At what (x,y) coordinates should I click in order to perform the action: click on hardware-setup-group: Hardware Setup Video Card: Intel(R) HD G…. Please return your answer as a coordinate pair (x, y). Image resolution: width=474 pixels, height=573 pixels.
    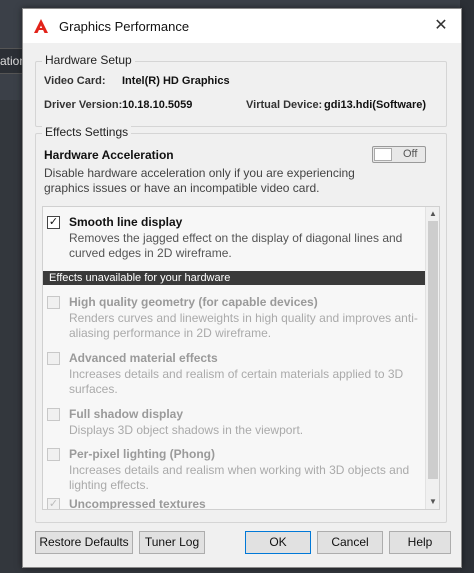
    Looking at the image, I should click on (241, 90).